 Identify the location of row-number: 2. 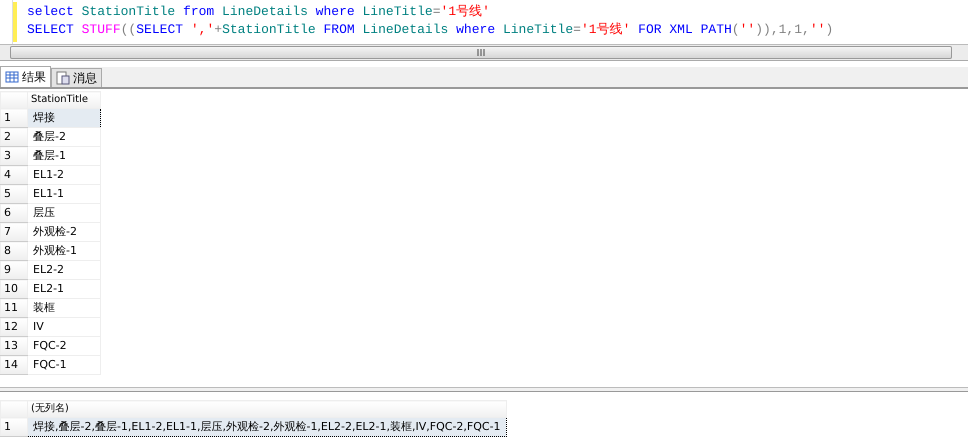
(14, 137).